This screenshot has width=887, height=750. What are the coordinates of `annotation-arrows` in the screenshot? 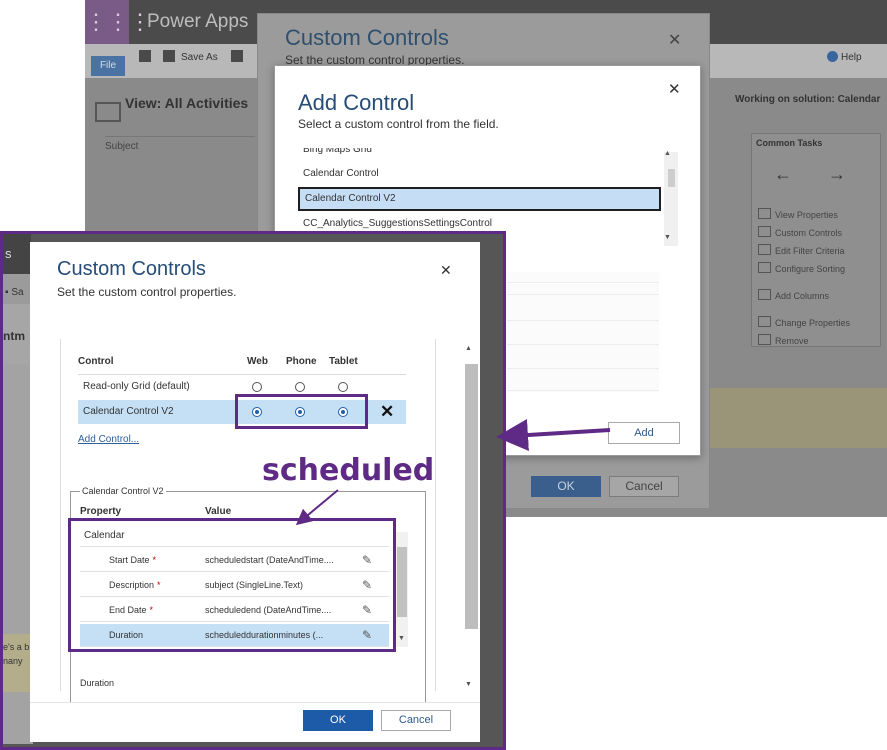 It's located at (453, 472).